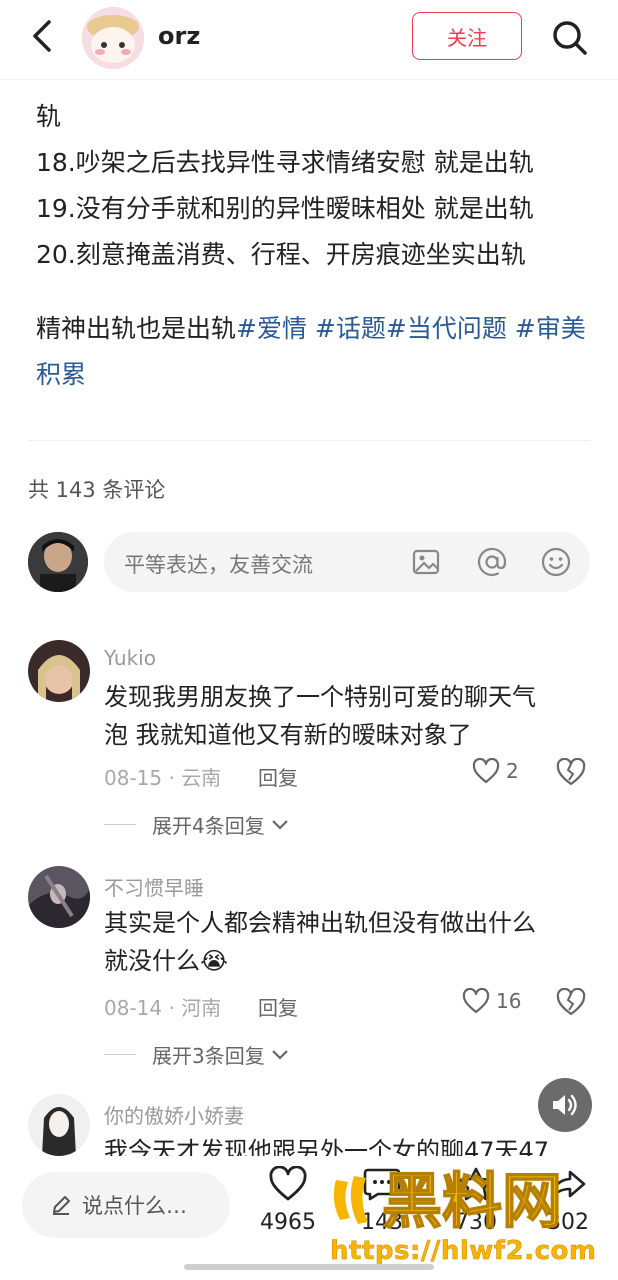 This screenshot has width=618, height=1280. I want to click on emoji-icon, so click(556, 562).